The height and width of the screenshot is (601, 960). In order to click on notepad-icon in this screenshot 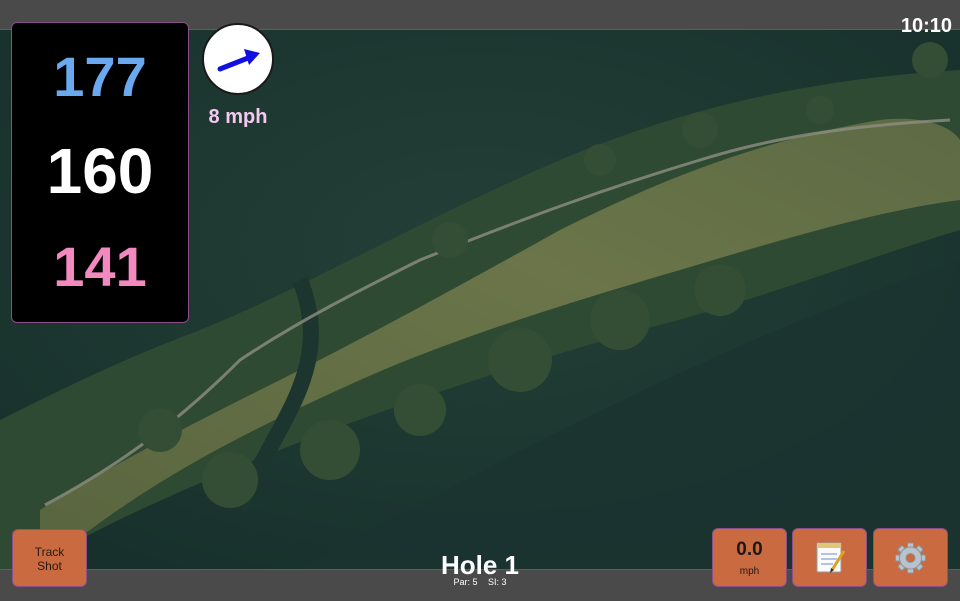, I will do `click(831, 557)`.